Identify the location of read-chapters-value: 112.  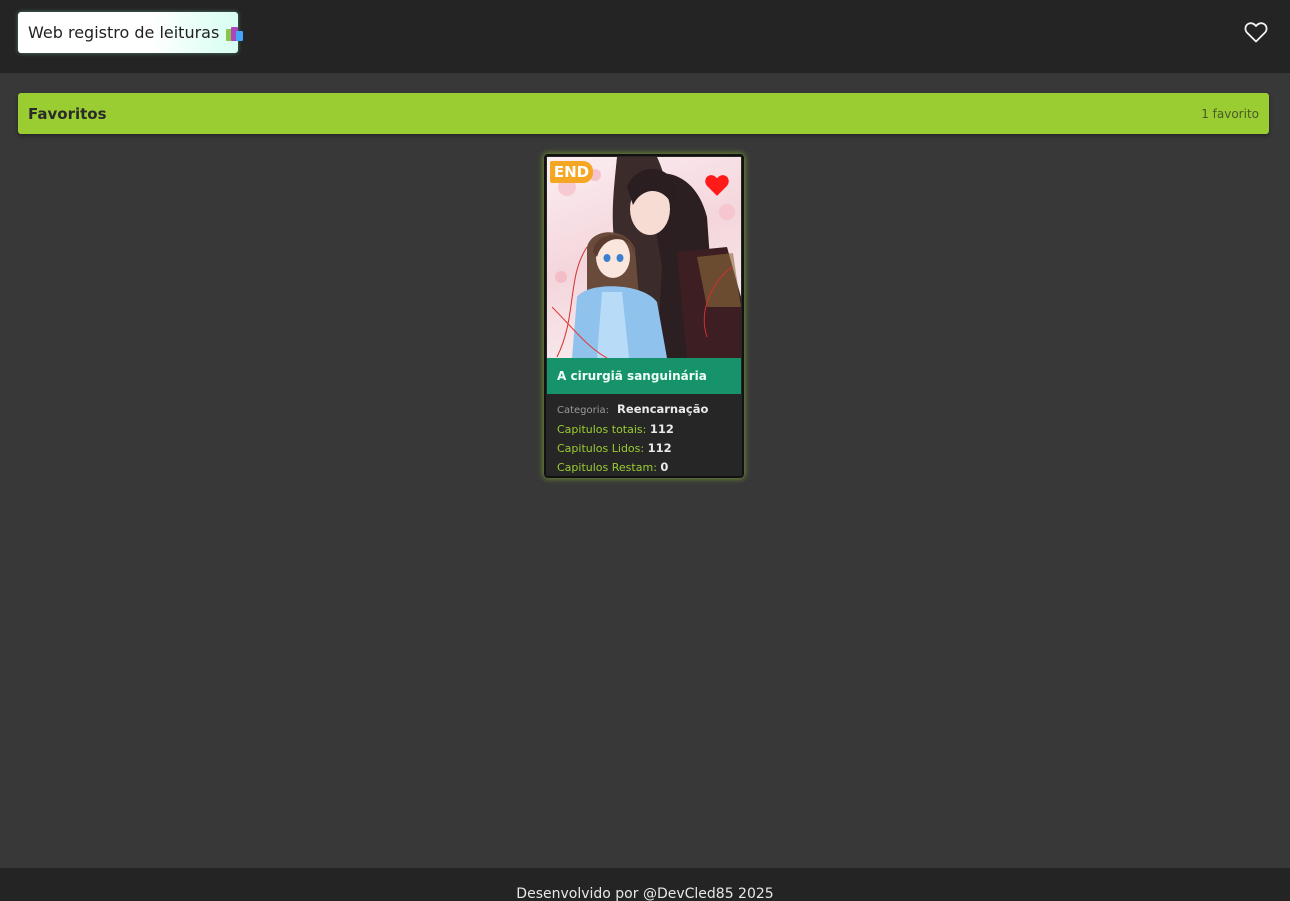
(659, 448).